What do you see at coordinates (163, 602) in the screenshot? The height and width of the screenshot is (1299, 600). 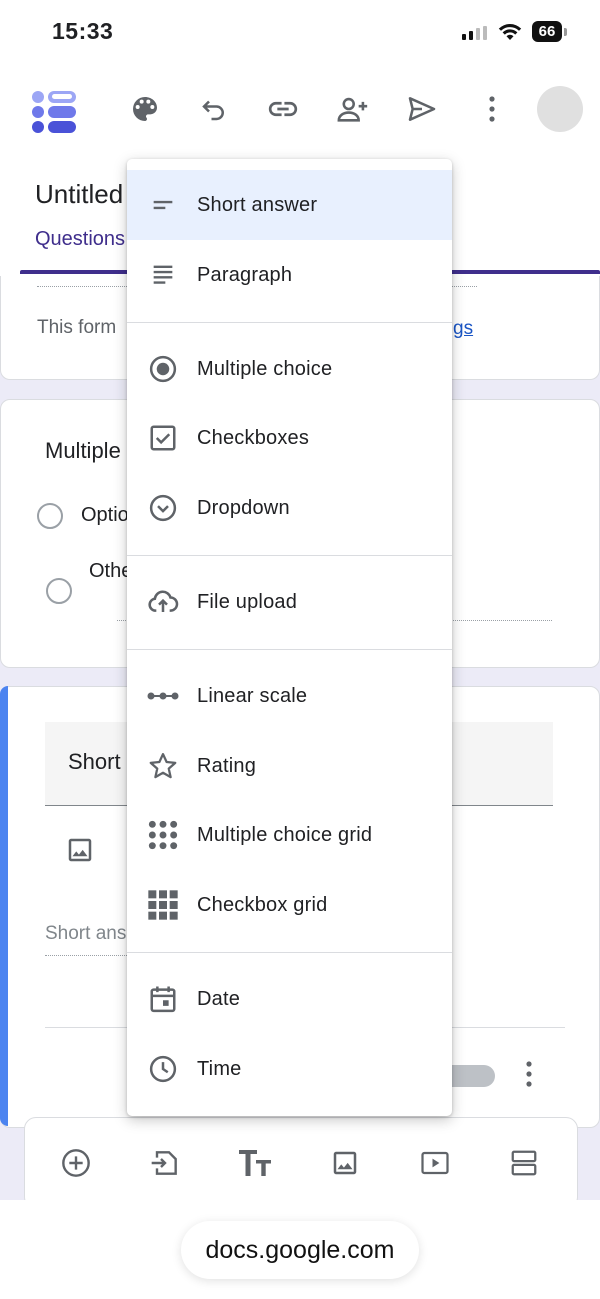 I see `cloud-upload-icon` at bounding box center [163, 602].